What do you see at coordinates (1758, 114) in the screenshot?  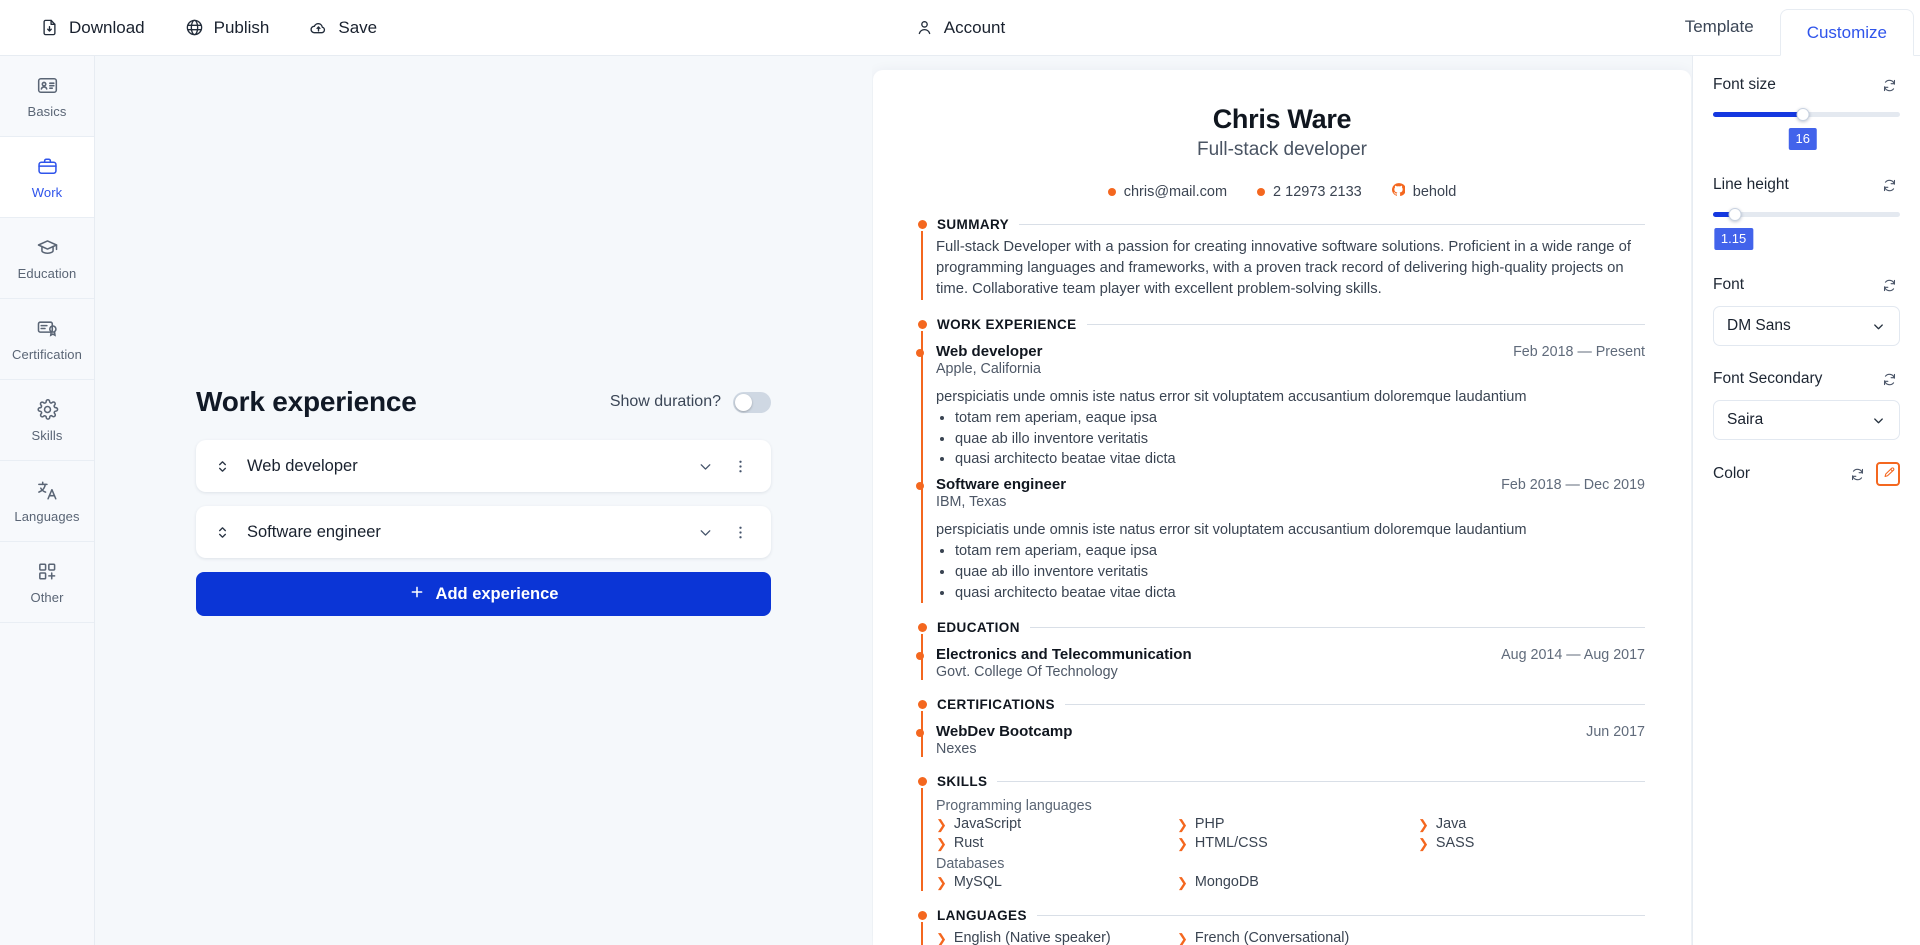 I see `slider-fill` at bounding box center [1758, 114].